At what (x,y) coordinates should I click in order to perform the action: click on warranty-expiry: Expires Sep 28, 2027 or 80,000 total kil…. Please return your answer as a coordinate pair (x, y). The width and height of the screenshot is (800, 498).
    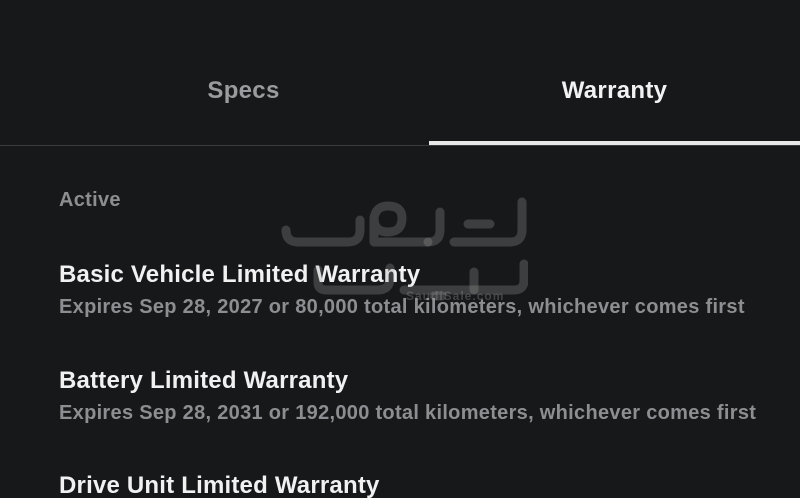
    Looking at the image, I should click on (402, 307).